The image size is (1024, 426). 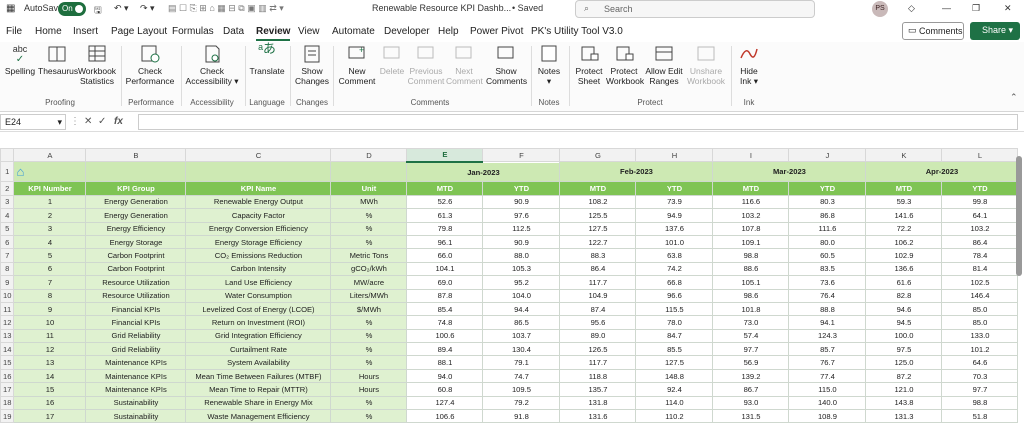 I want to click on row-header: 5, so click(x=7, y=228).